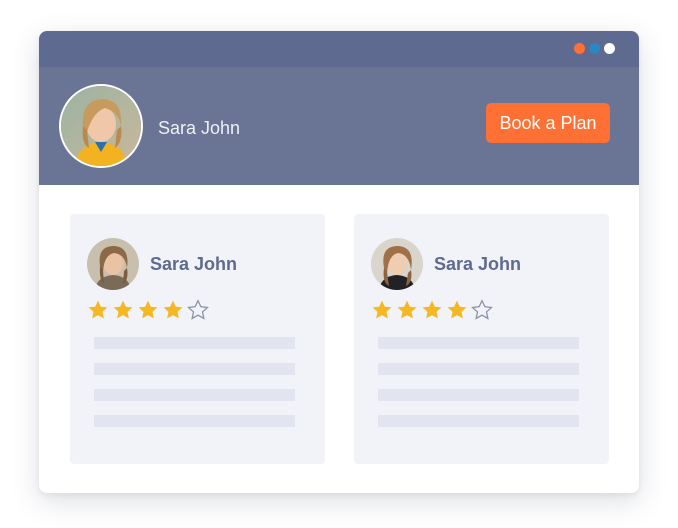 This screenshot has width=678, height=528. What do you see at coordinates (199, 128) in the screenshot?
I see `profile-name: Sara John` at bounding box center [199, 128].